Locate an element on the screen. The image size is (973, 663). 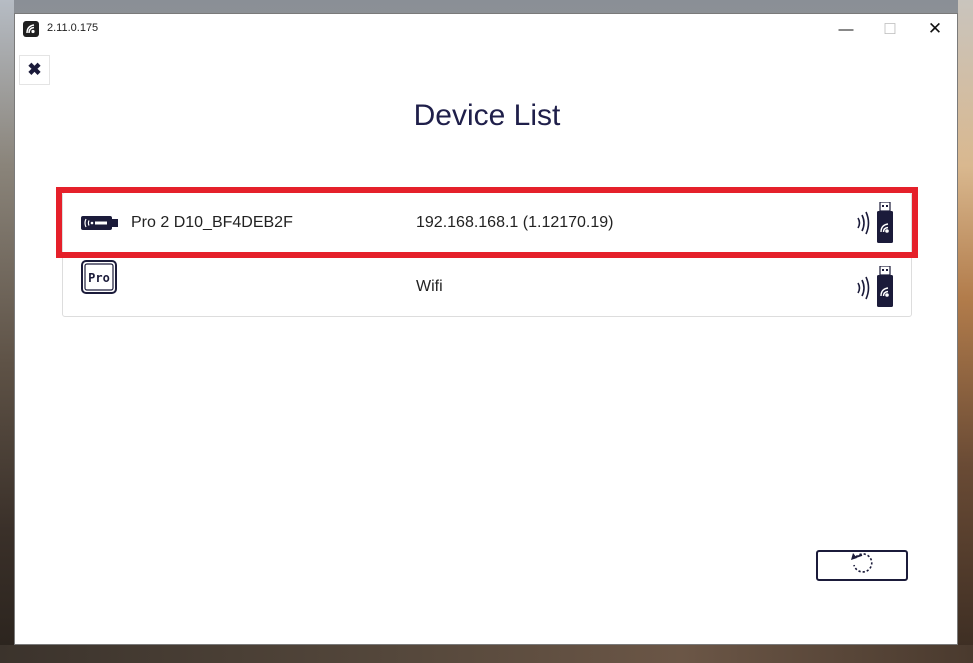
window-close-button: ✕ is located at coordinates (935, 29).